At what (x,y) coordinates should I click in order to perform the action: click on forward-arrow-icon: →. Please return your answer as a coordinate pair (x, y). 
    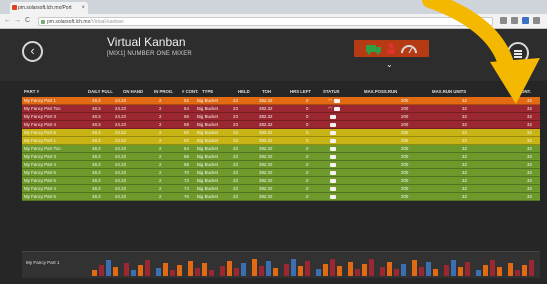
    Looking at the image, I should click on (17, 21).